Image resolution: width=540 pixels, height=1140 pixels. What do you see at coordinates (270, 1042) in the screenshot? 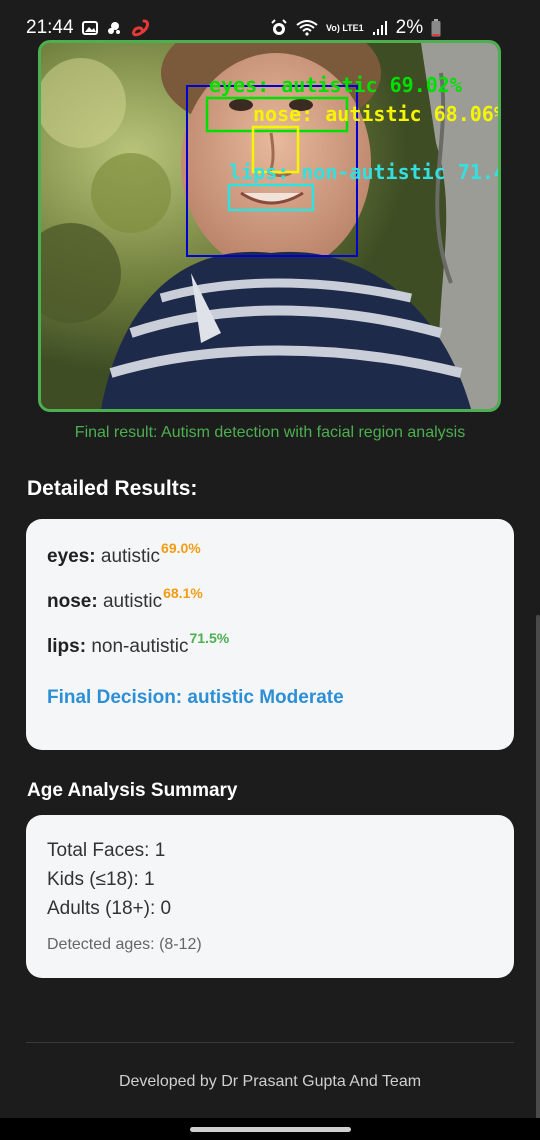
I see `footer-divider` at bounding box center [270, 1042].